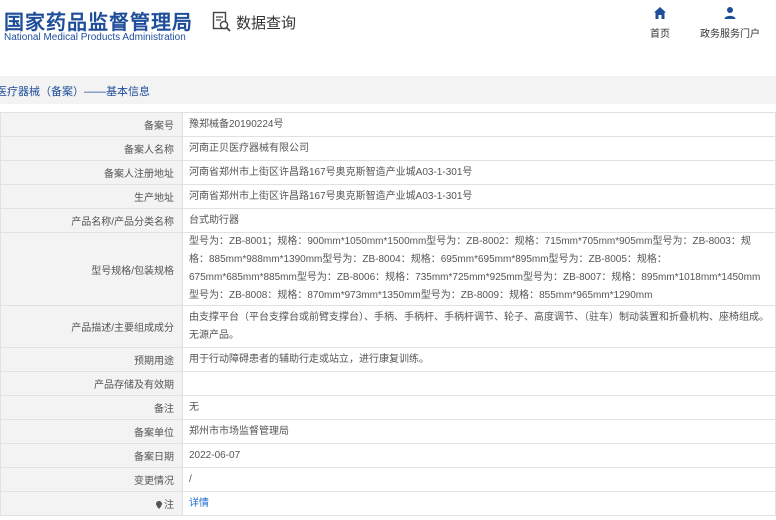 Image resolution: width=776 pixels, height=520 pixels. I want to click on table-row: 备案人名称 河南正贝医疗器械有限公司, so click(388, 148).